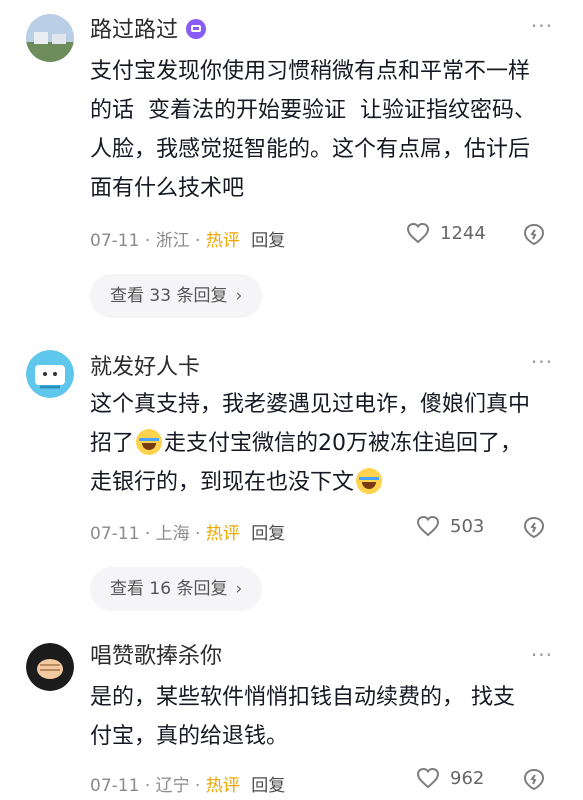 The image size is (583, 800). I want to click on comment-meta: 07-11 · 浙江 · 热评 回复, so click(188, 241).